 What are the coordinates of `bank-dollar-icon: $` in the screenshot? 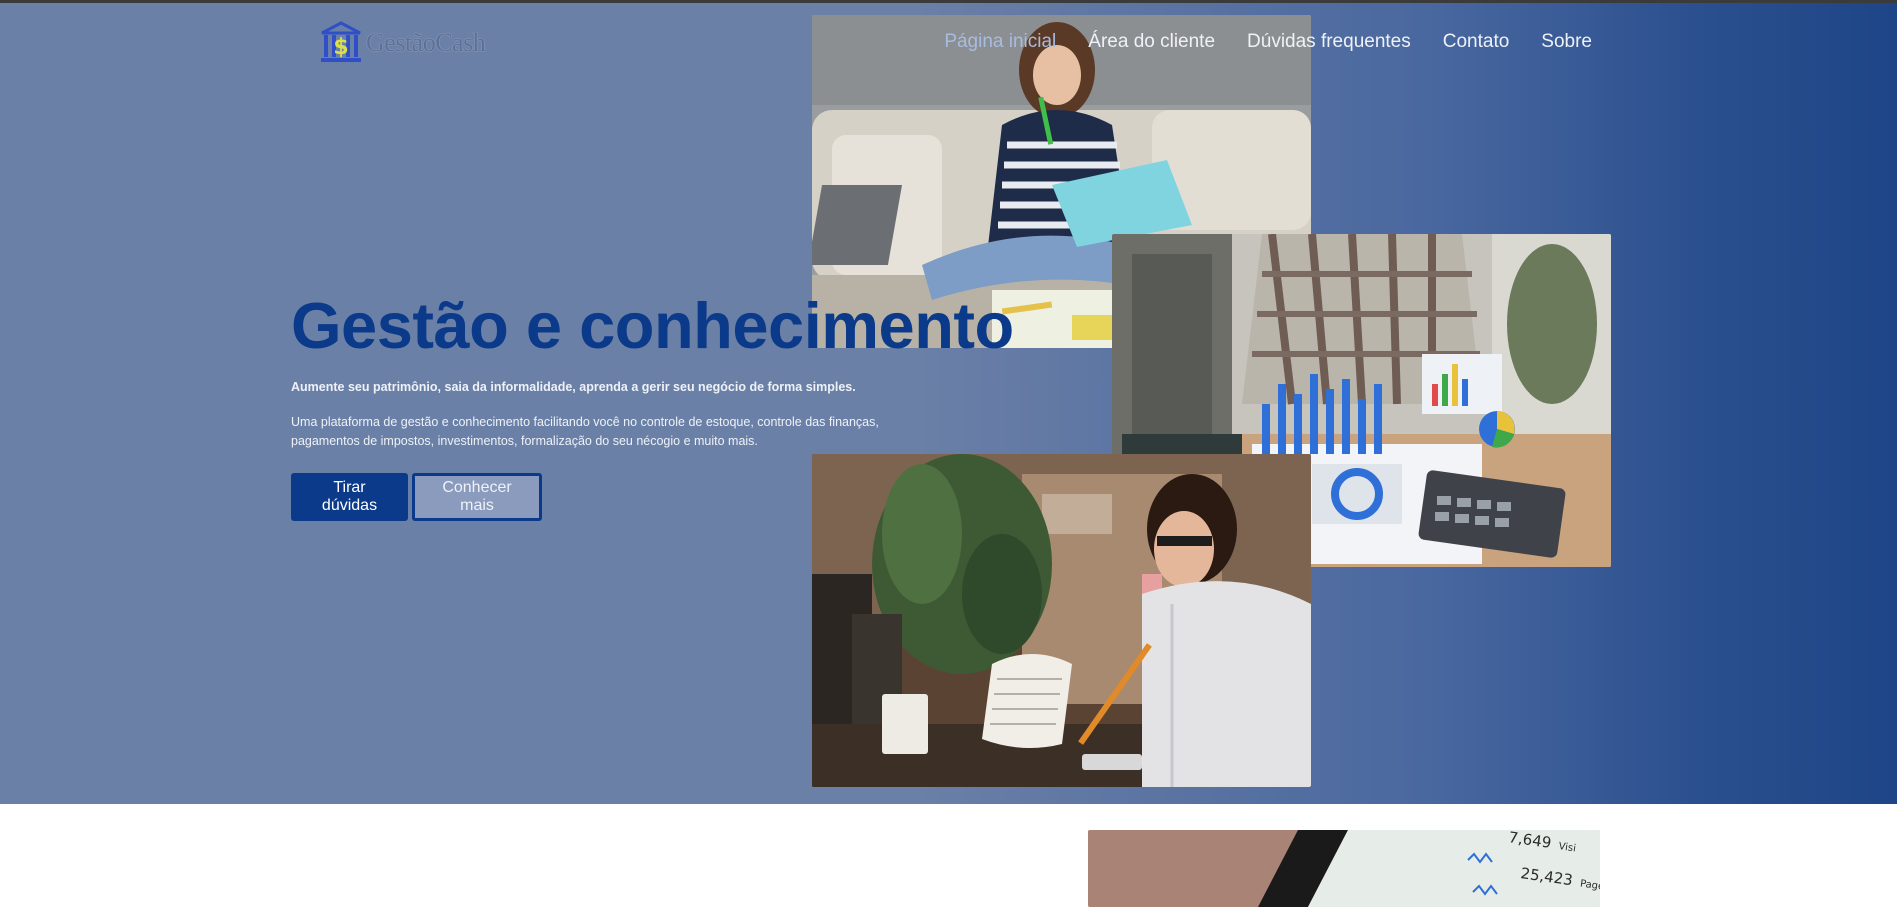 It's located at (341, 41).